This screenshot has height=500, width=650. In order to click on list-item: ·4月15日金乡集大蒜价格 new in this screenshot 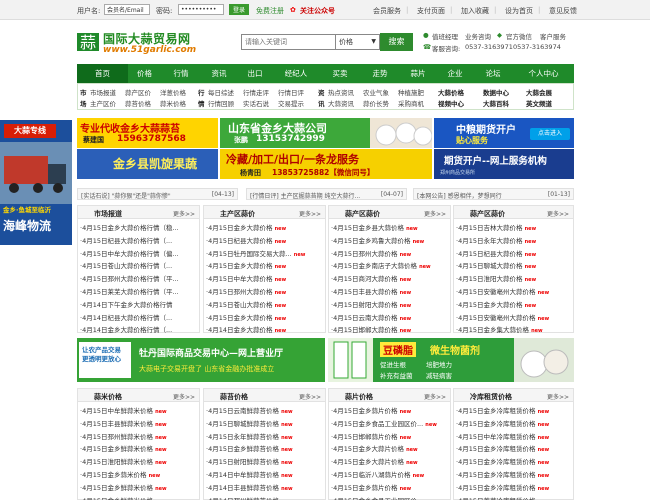, I will do `click(514, 329)`.